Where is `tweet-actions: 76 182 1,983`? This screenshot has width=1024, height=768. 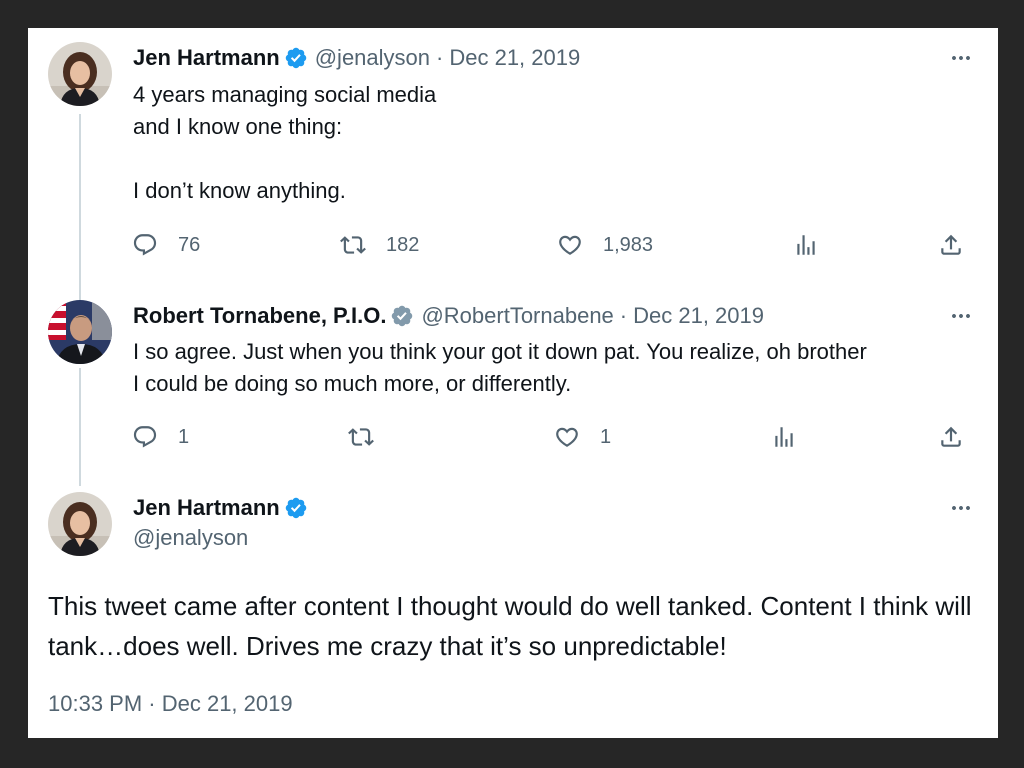
tweet-actions: 76 182 1,983 is located at coordinates (513, 245).